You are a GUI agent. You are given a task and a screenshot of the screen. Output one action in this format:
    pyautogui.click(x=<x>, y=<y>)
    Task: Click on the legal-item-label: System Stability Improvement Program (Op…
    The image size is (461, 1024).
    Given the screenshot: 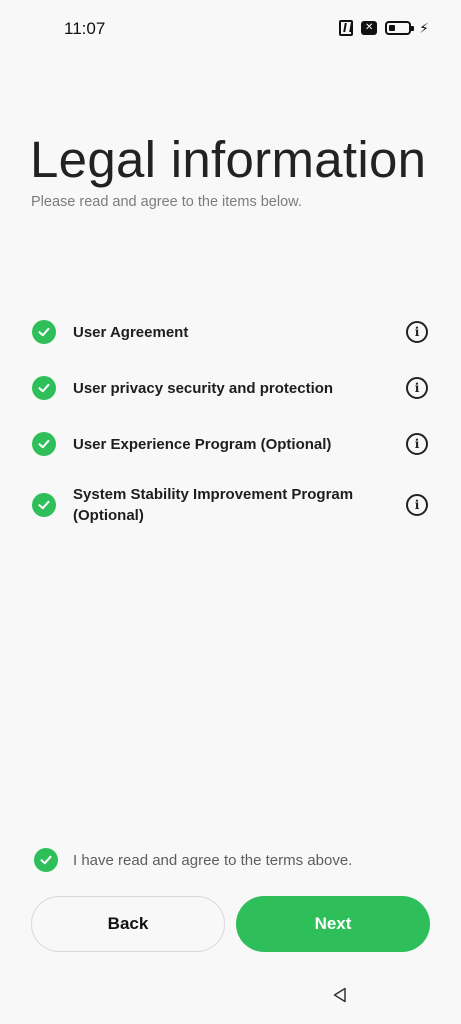 What is the action you would take?
    pyautogui.click(x=223, y=505)
    